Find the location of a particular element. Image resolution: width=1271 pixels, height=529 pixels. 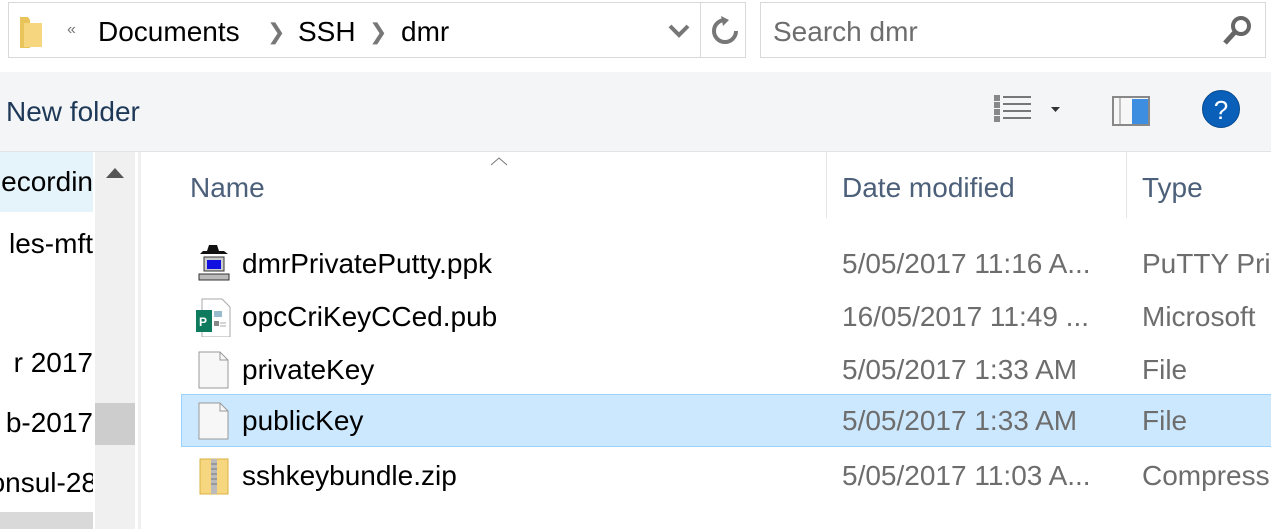

address-bar: « Documents ❯ SSH ❯ dmr is located at coordinates (377, 30).